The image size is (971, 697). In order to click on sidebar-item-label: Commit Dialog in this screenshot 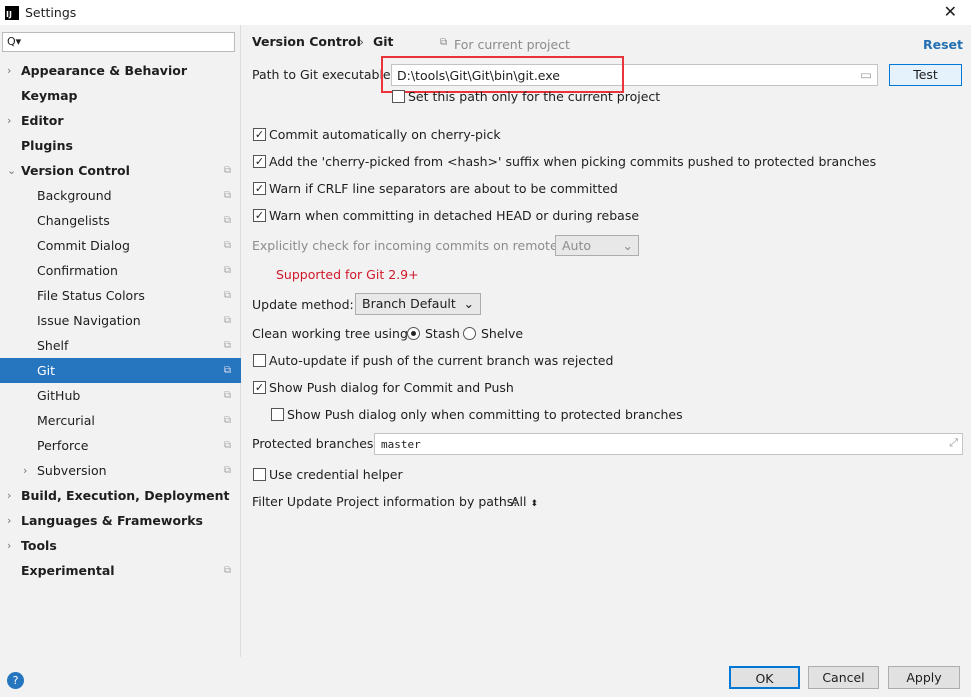, I will do `click(83, 245)`.